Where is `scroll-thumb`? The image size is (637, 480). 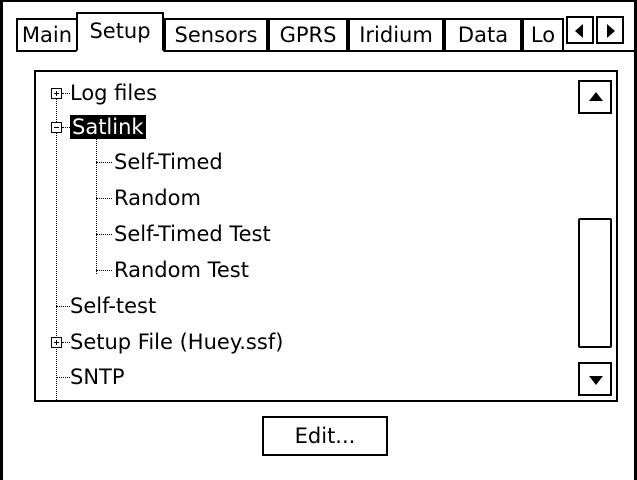
scroll-thumb is located at coordinates (595, 283).